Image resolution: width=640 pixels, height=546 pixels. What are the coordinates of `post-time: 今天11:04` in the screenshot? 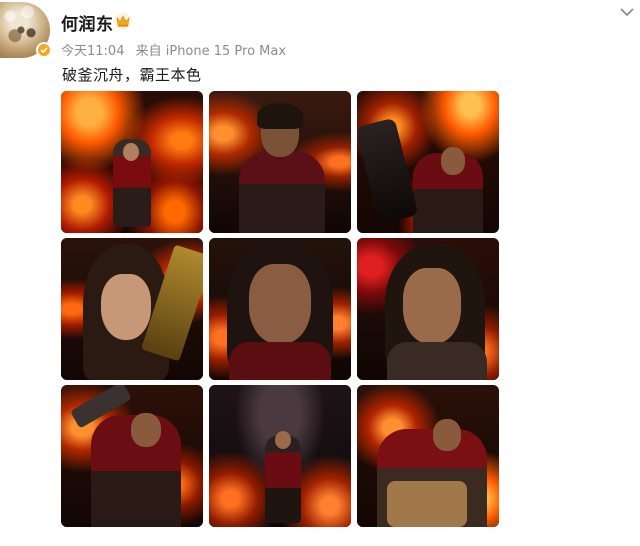 It's located at (93, 51).